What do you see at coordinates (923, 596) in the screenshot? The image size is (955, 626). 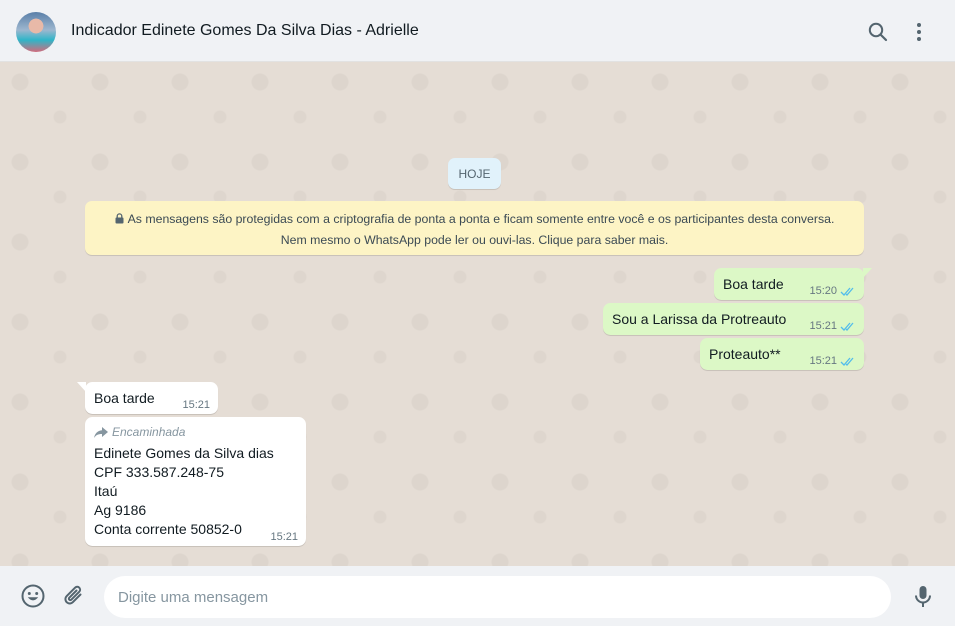 I see `microphone-icon` at bounding box center [923, 596].